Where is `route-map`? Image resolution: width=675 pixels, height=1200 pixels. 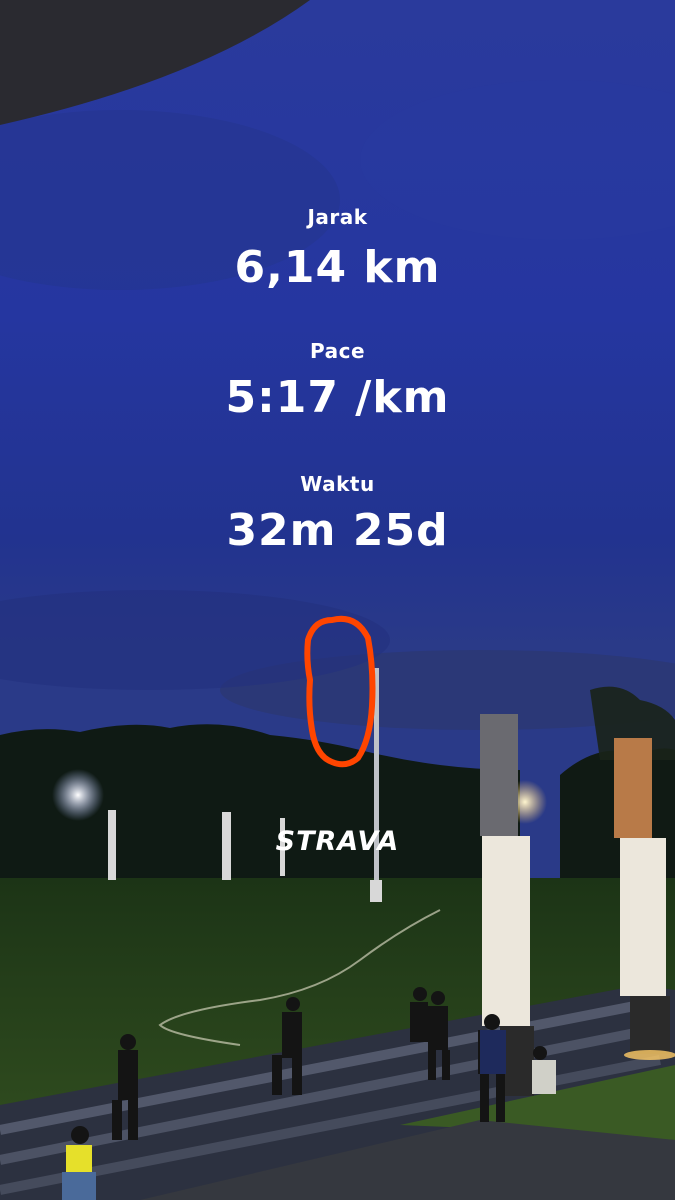 route-map is located at coordinates (340, 691).